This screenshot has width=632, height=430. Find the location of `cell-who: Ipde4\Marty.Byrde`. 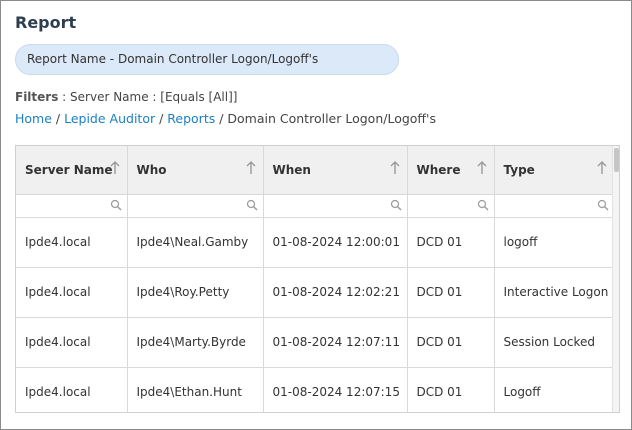

cell-who: Ipde4\Marty.Byrde is located at coordinates (195, 342).